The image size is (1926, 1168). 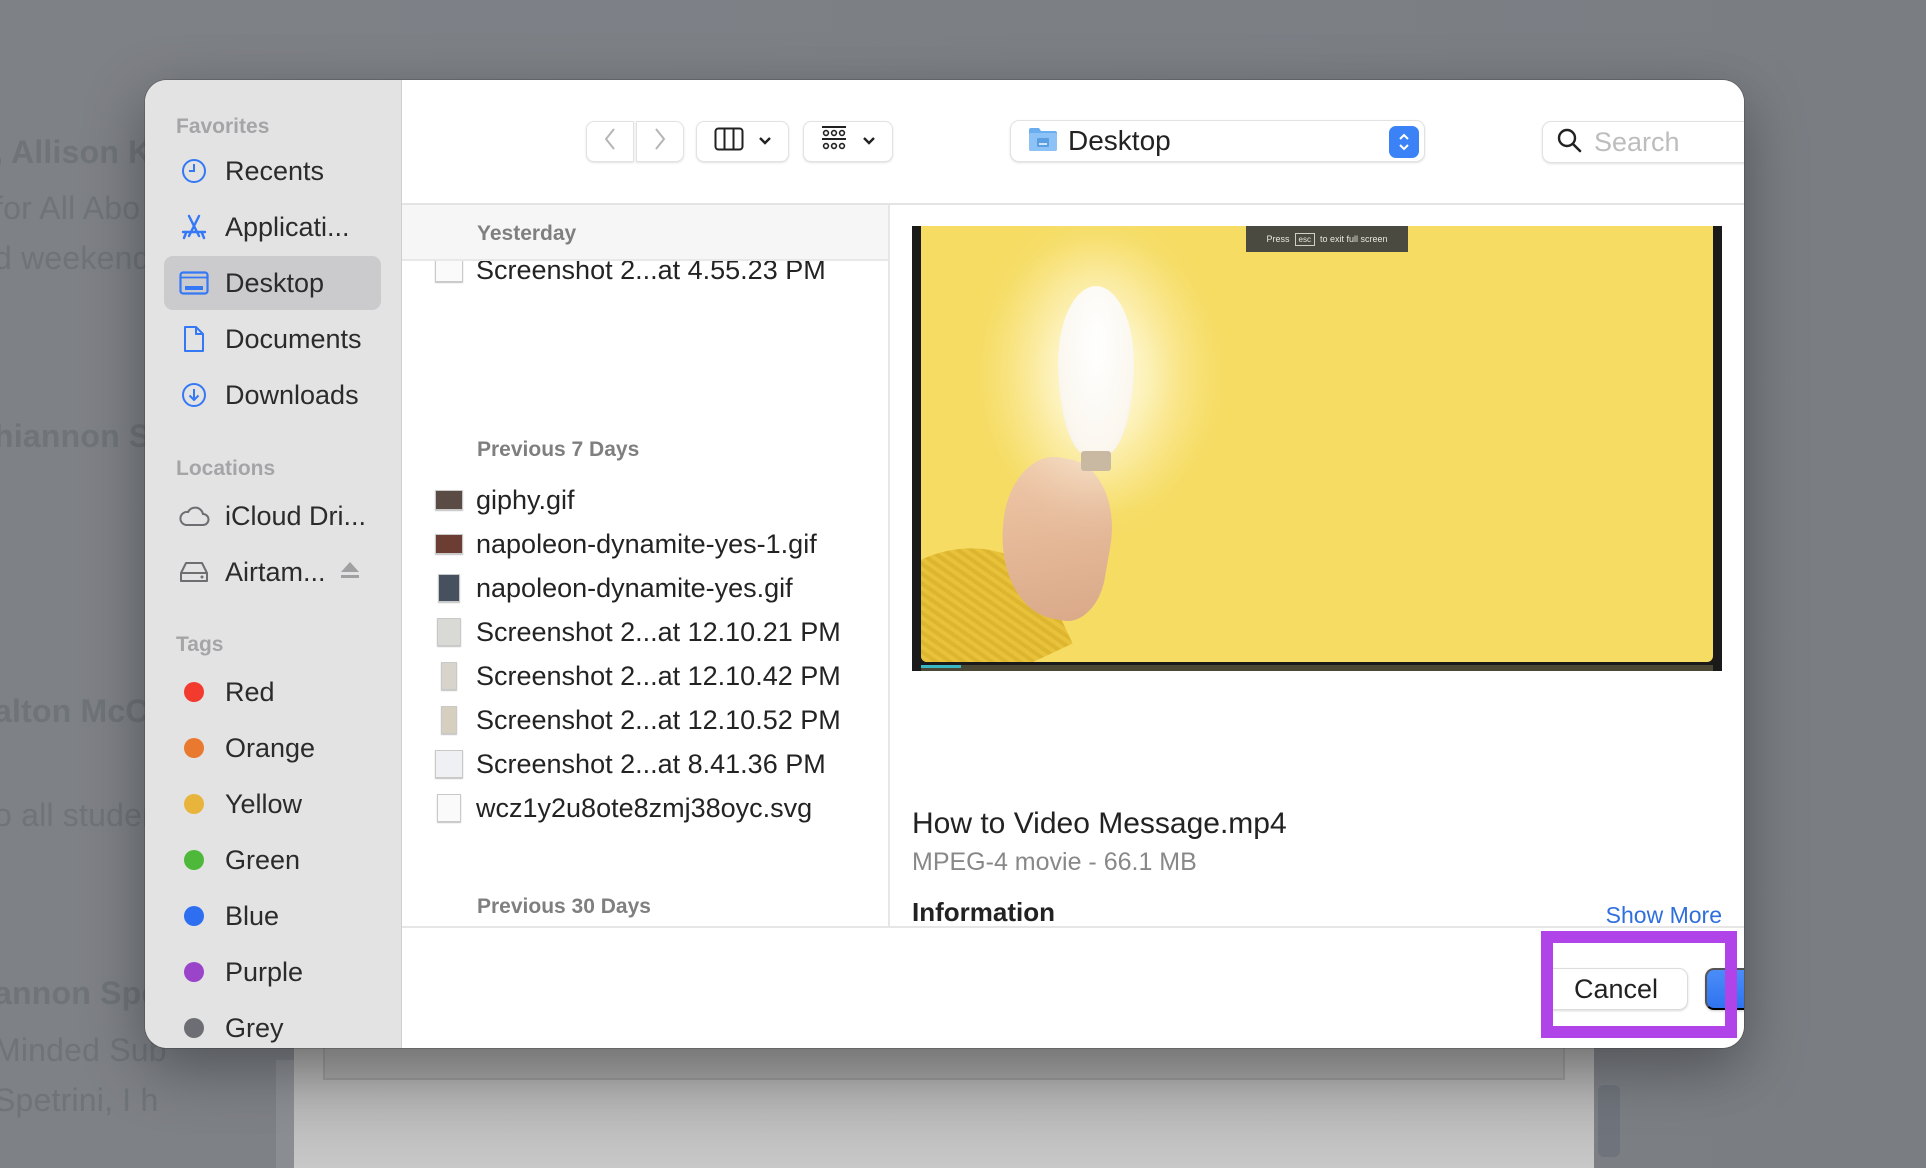 I want to click on file-name: Screenshot 2...at 8.41.36 PM, so click(x=651, y=763).